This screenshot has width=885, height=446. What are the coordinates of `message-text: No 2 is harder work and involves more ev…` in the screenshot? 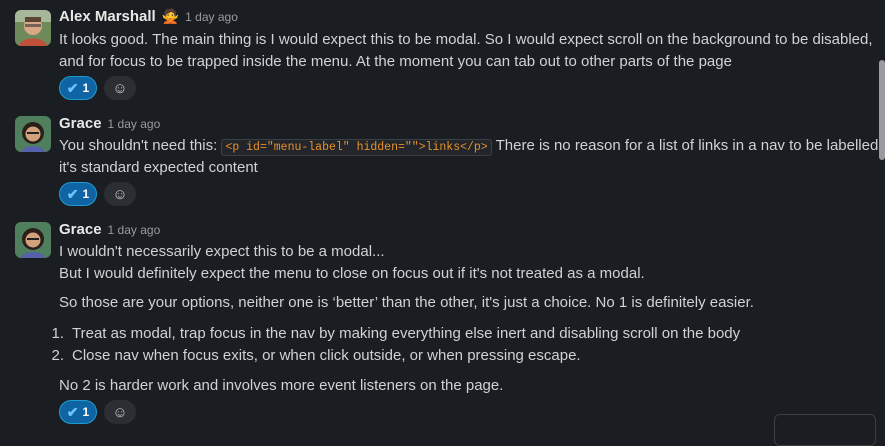 It's located at (281, 385).